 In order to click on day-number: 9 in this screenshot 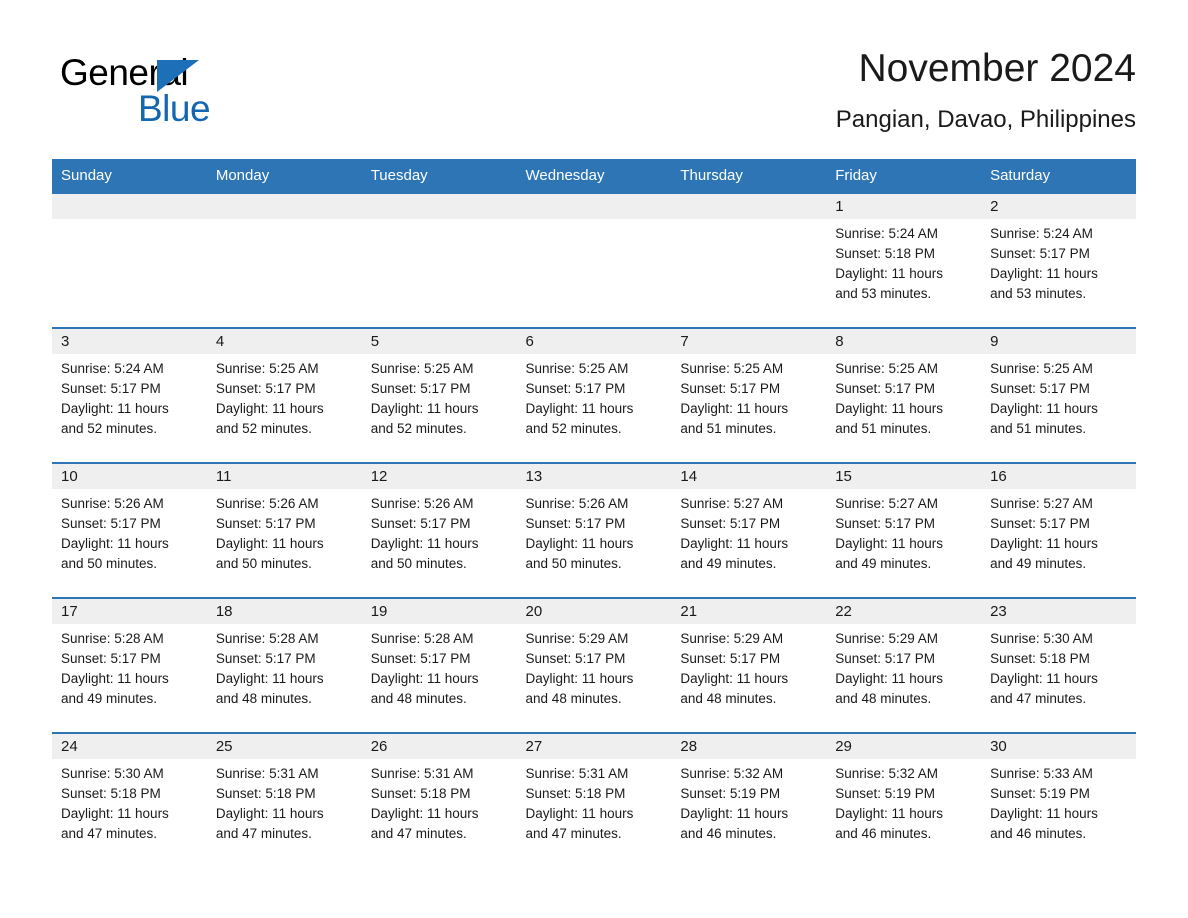, I will do `click(1058, 341)`.